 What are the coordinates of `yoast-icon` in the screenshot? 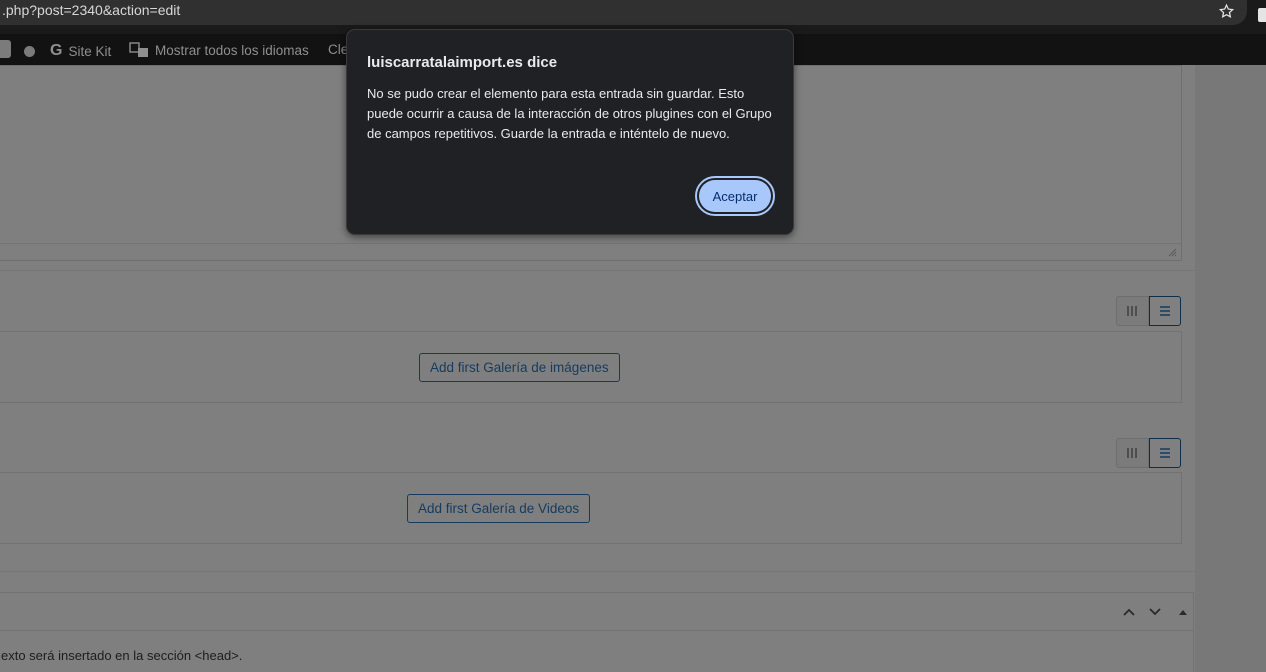 It's located at (5, 49).